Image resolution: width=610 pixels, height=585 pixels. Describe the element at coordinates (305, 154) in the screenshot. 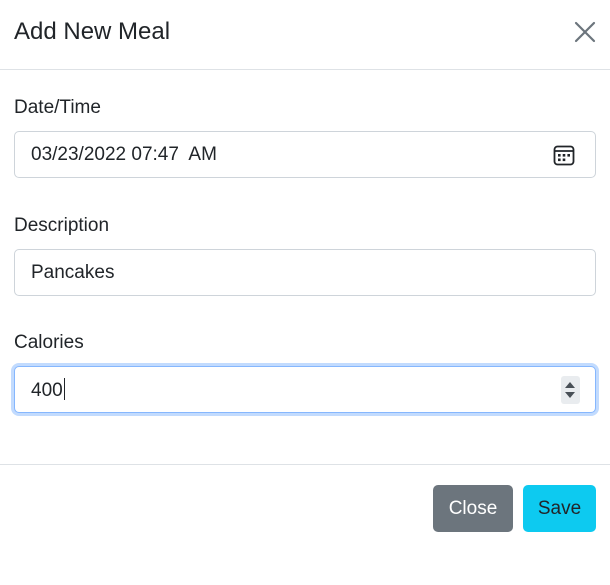

I see `datetime-input: 03/23/2022 07:47 AM` at that location.